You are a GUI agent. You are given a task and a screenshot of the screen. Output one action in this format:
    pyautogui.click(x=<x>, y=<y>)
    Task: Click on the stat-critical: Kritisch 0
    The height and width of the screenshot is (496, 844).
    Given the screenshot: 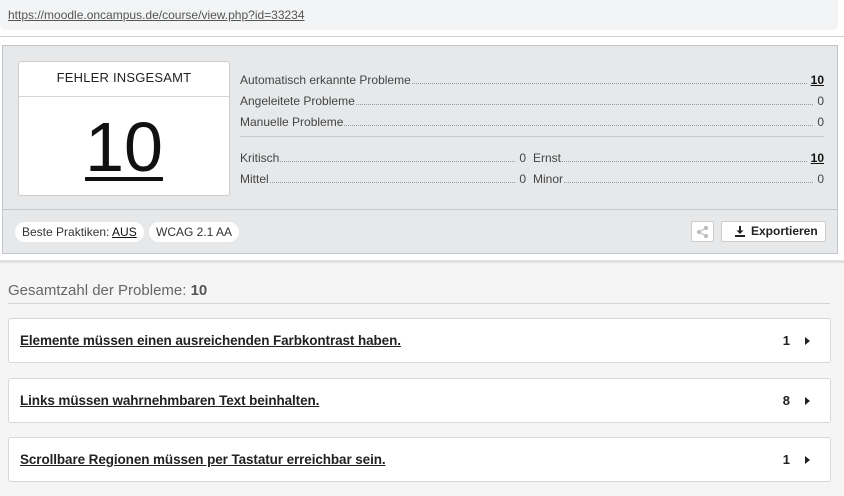 What is the action you would take?
    pyautogui.click(x=383, y=157)
    